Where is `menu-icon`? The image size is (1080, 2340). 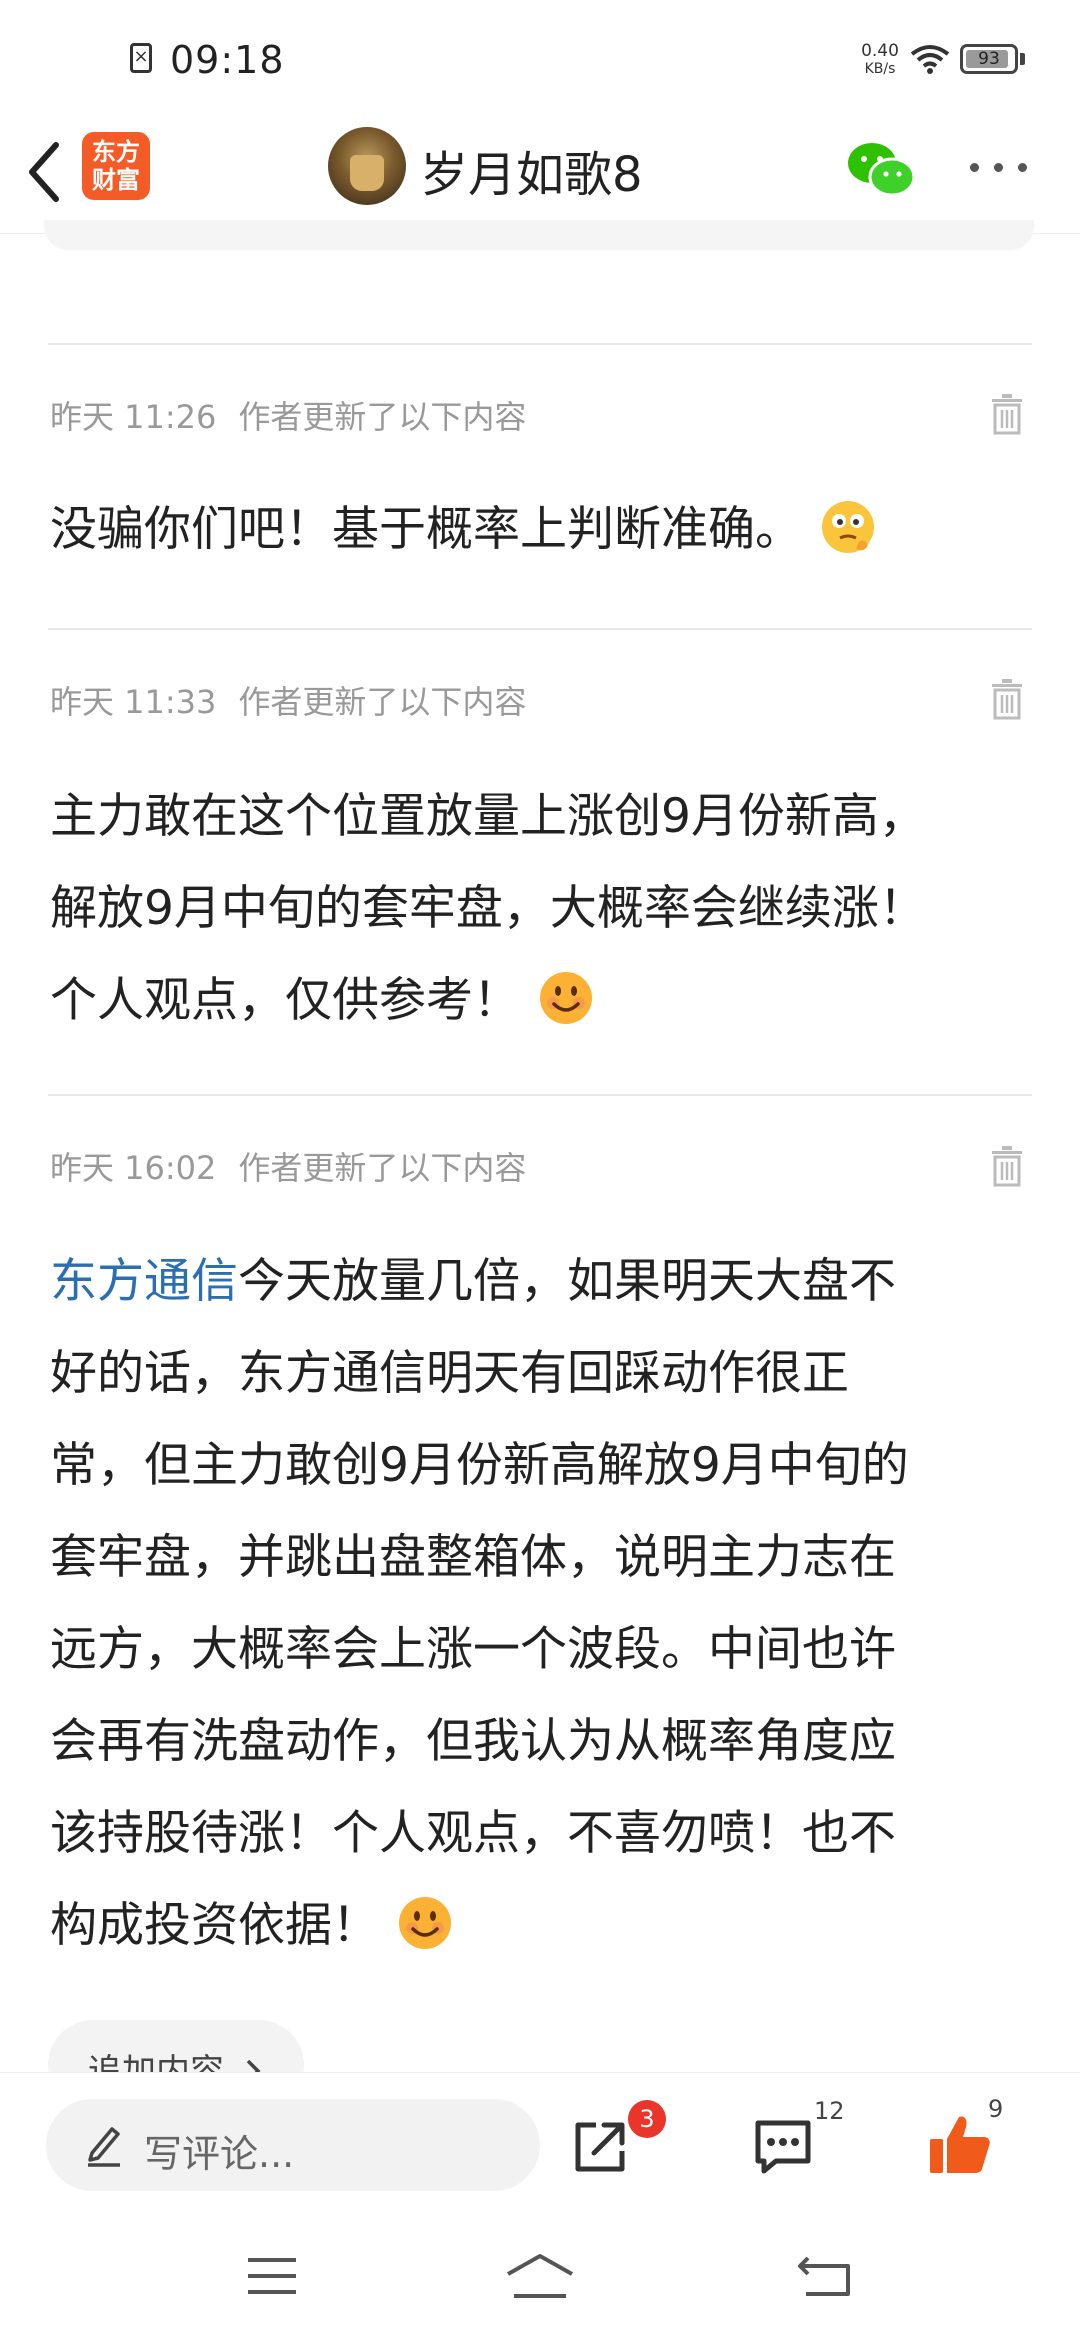
menu-icon is located at coordinates (272, 2276).